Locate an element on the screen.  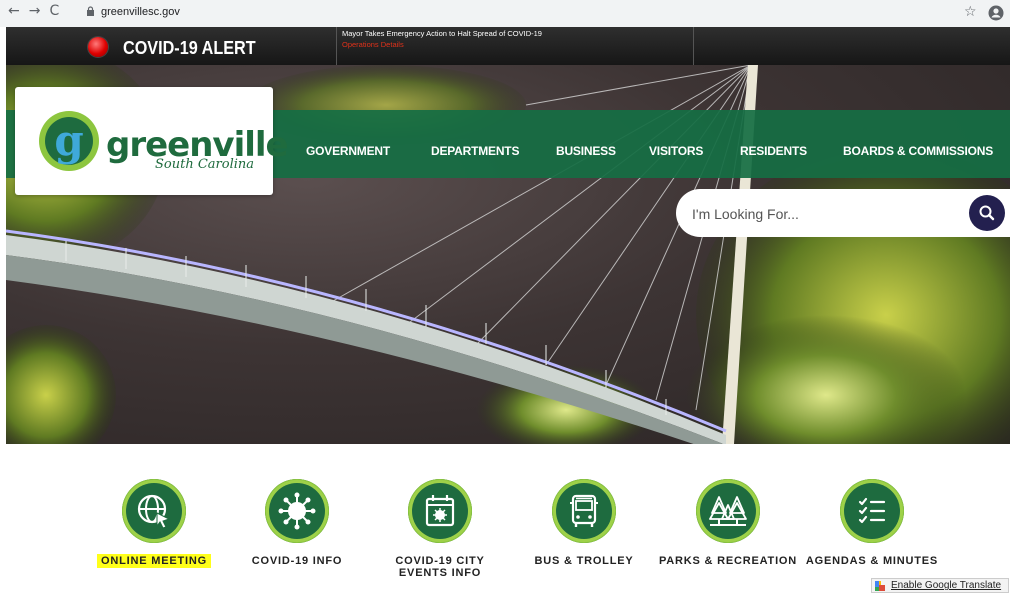
checklist-icon is located at coordinates (872, 510).